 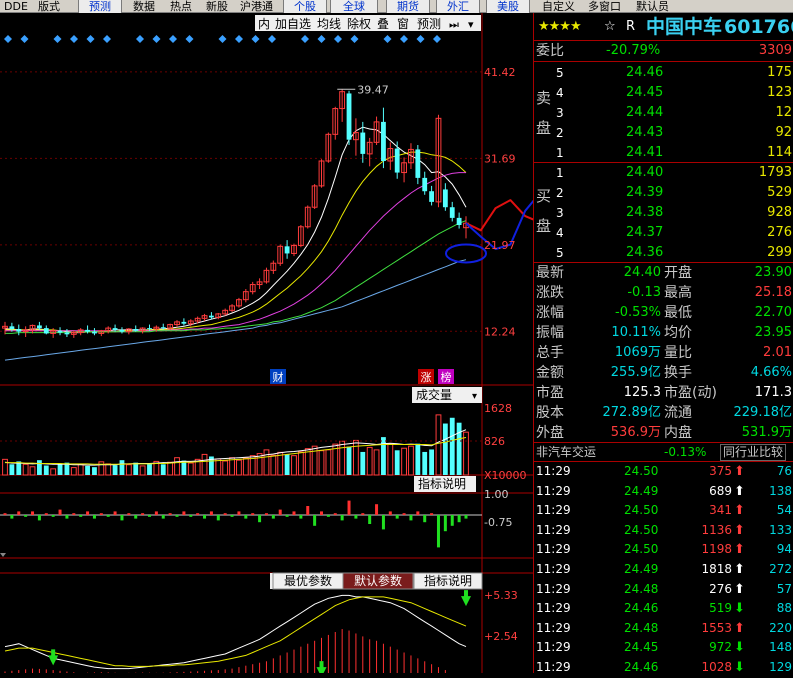 I want to click on toolbar-item-data: 数据, so click(x=144, y=6).